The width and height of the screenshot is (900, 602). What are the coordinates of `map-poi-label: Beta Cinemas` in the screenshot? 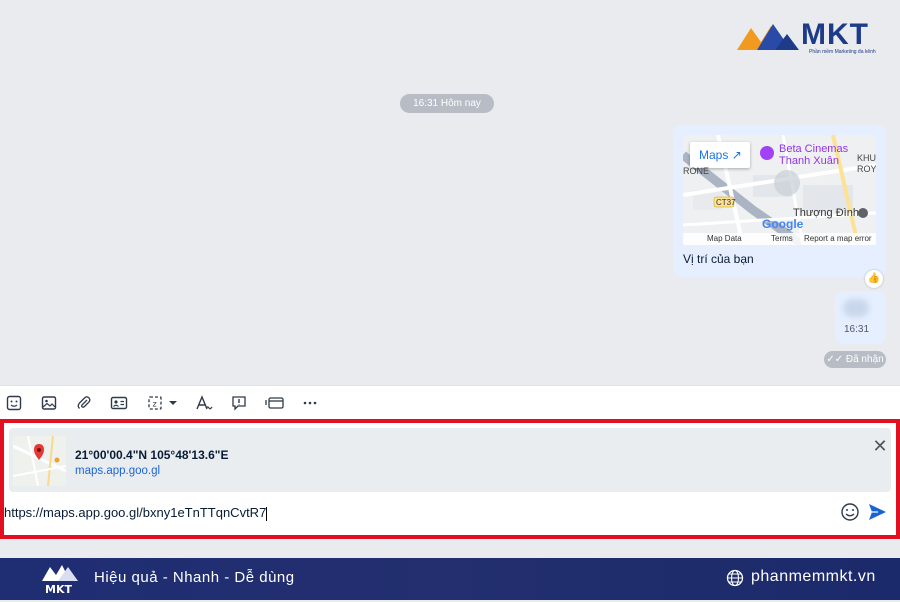 It's located at (814, 149).